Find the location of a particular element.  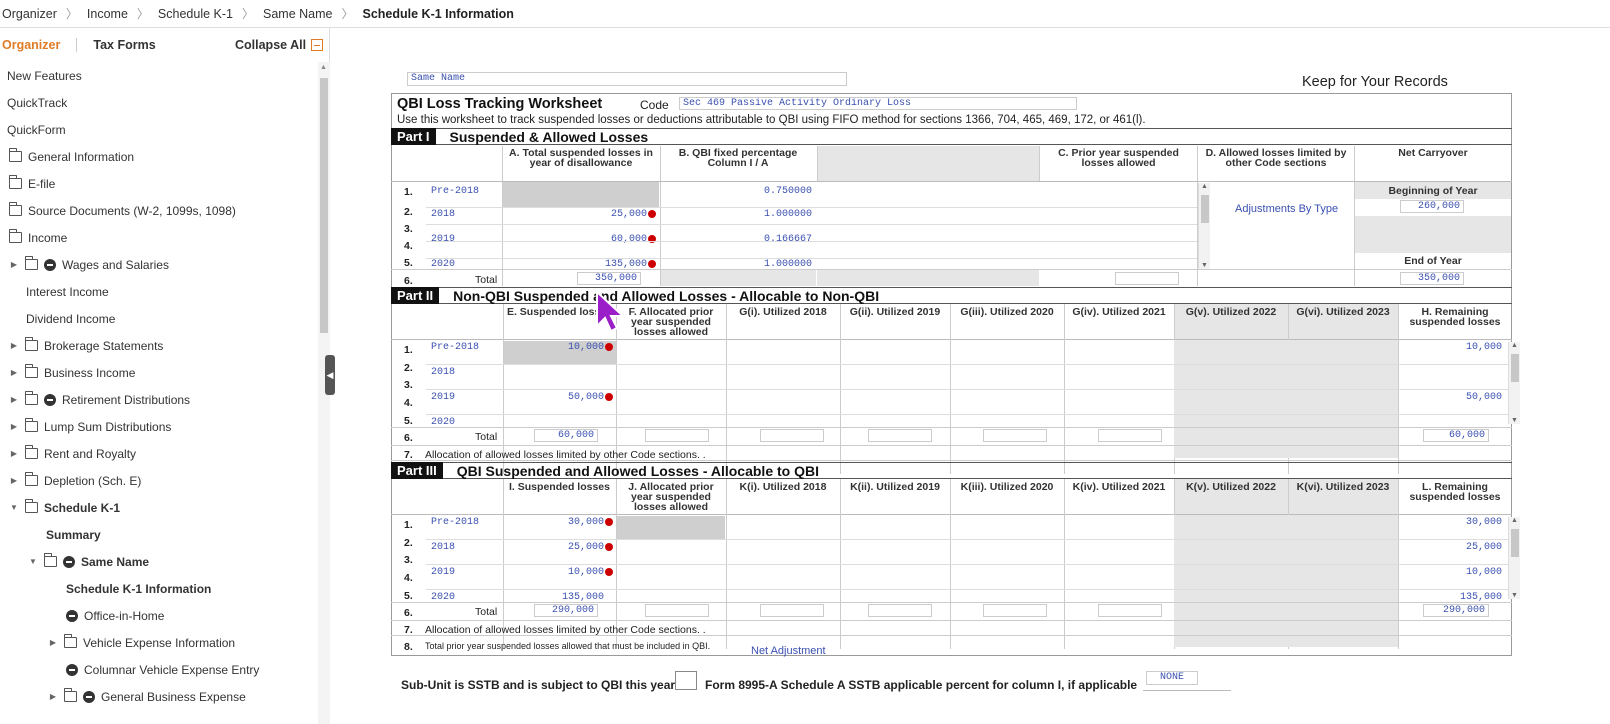

sidebar-item-same-name: ▼ Same Name is located at coordinates (87, 561).